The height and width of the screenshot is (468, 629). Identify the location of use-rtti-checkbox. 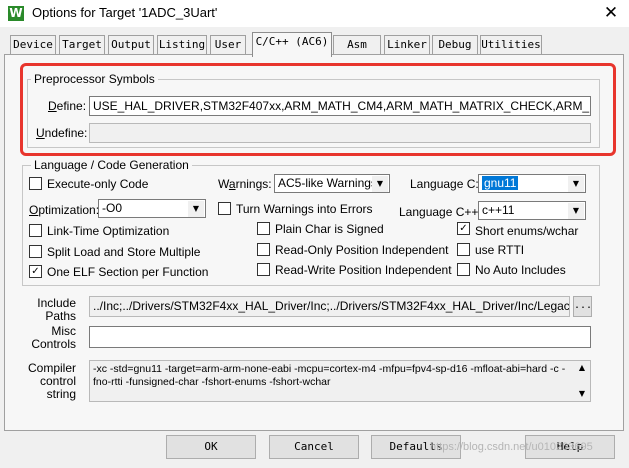
(463, 249).